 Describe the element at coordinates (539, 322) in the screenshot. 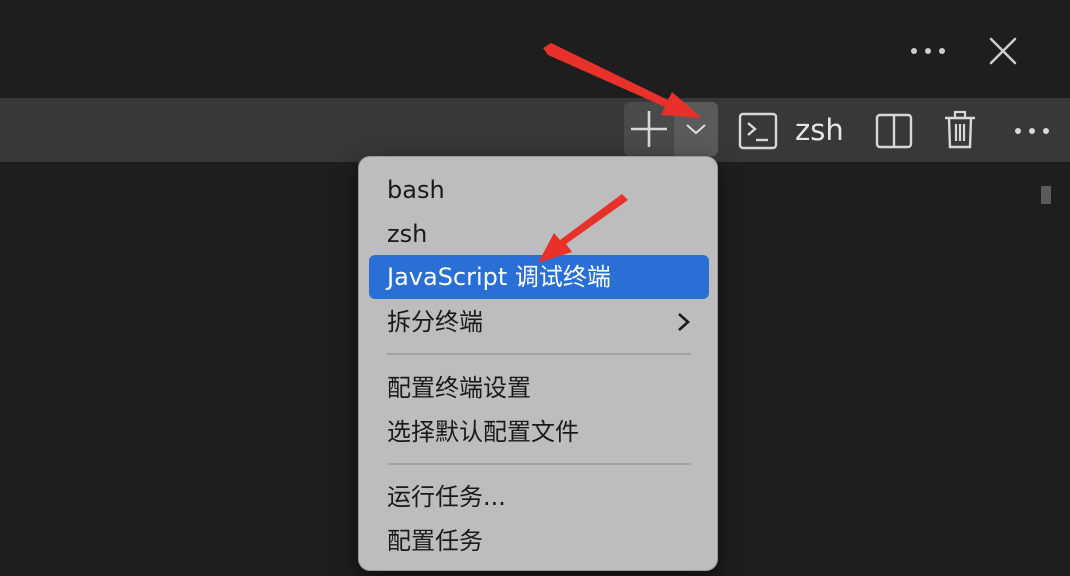

I see `menu-item-split-terminal: 拆分终端` at that location.